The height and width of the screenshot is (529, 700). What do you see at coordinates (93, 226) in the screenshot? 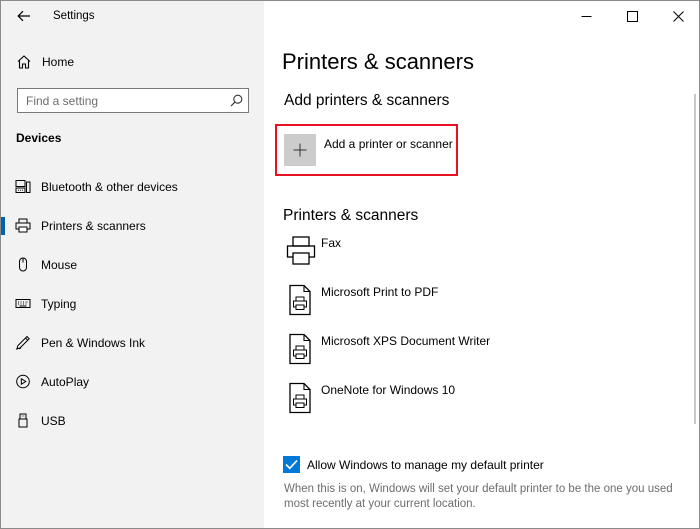
I see `sidebar-item-label: Printers & scanners` at bounding box center [93, 226].